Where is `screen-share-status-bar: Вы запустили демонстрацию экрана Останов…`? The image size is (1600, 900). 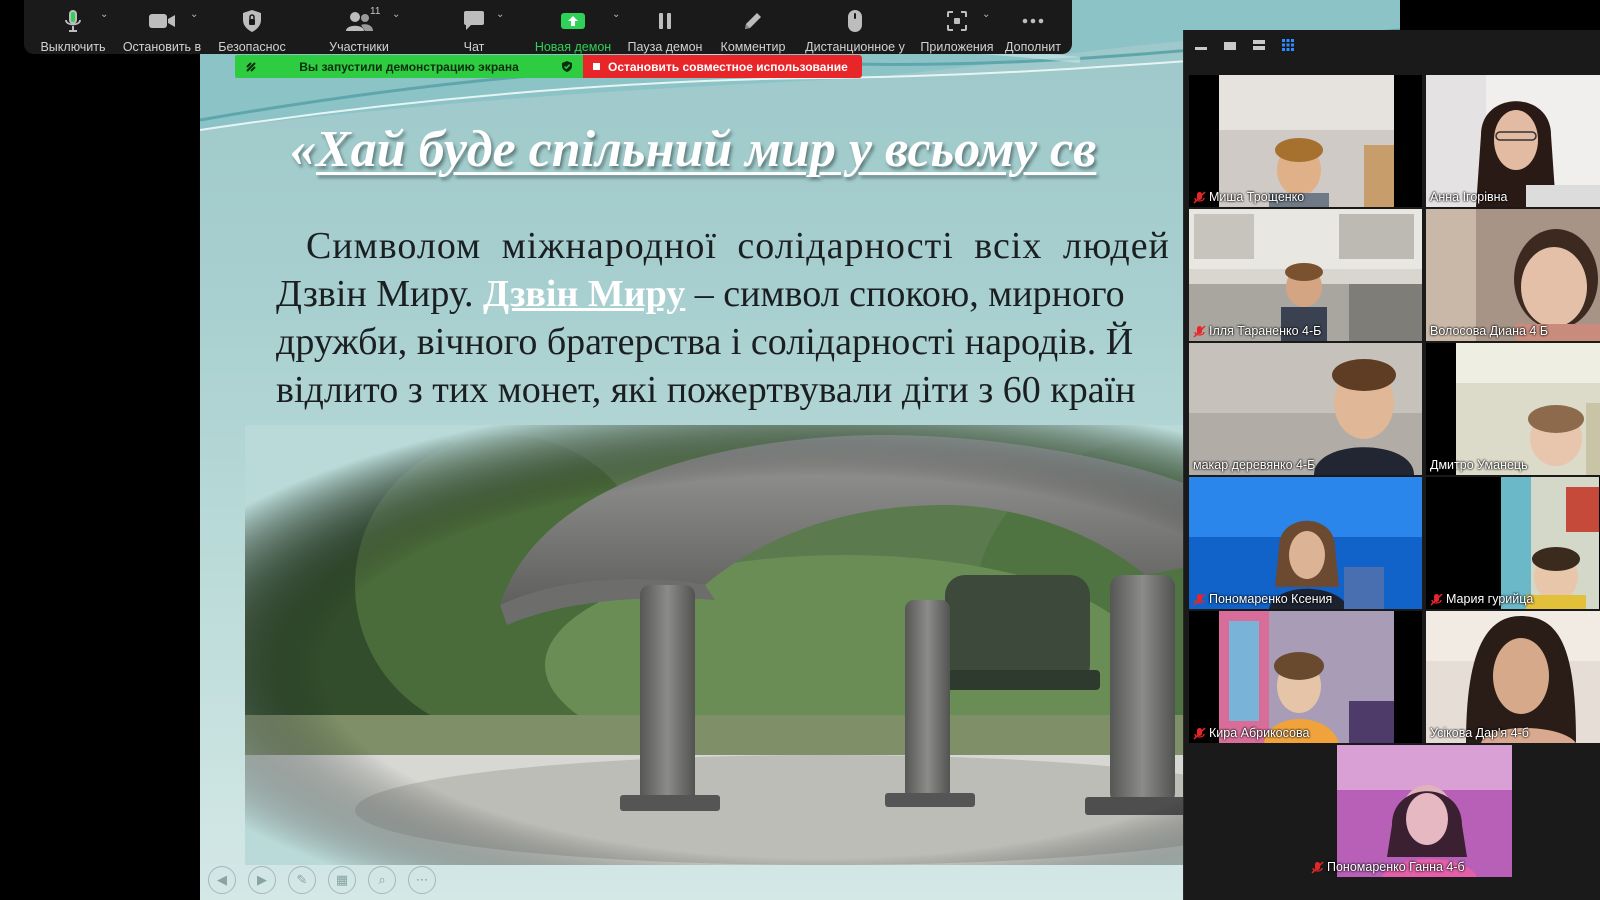 screen-share-status-bar: Вы запустили демонстрацию экрана Останов… is located at coordinates (548, 66).